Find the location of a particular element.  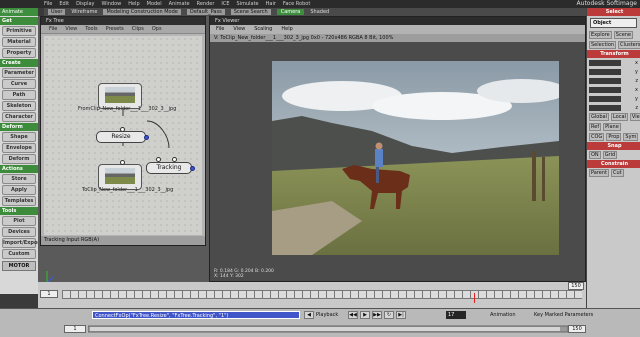

prop-tab: Prop is located at coordinates (614, 137).